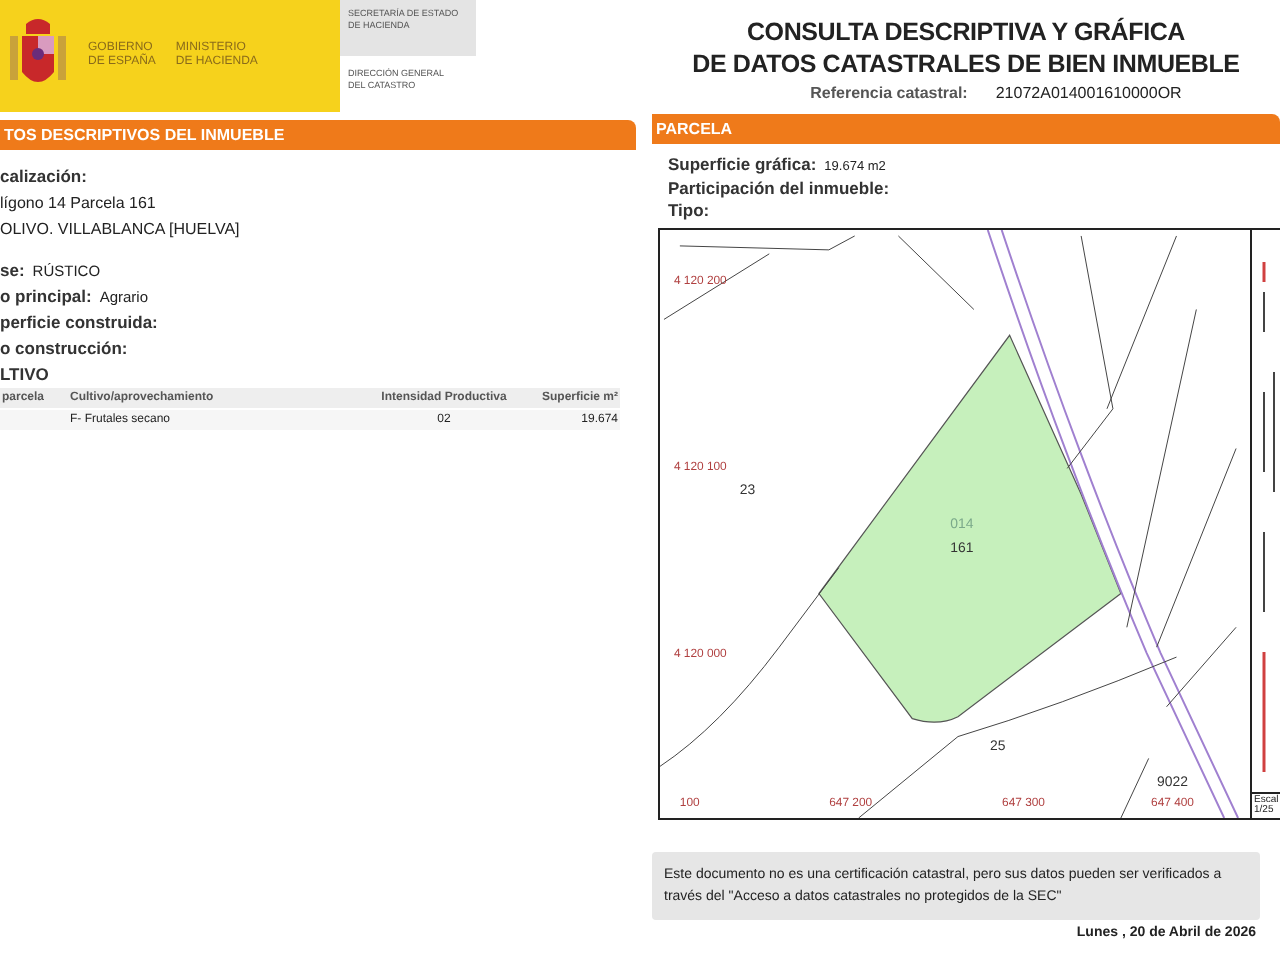 The width and height of the screenshot is (1280, 960). Describe the element at coordinates (318, 135) in the screenshot. I see `section-header: TOS DESCRIPTIVOS DEL INMUEBLE` at that location.